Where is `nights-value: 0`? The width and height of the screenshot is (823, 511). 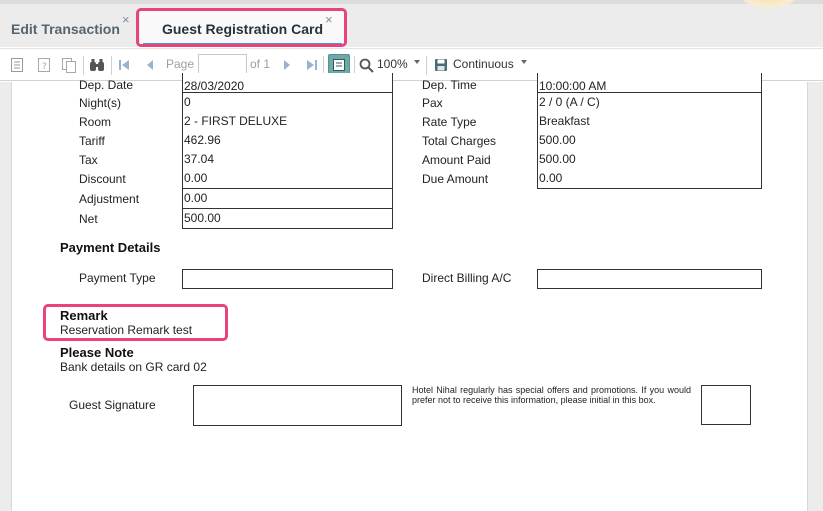 nights-value: 0 is located at coordinates (287, 103).